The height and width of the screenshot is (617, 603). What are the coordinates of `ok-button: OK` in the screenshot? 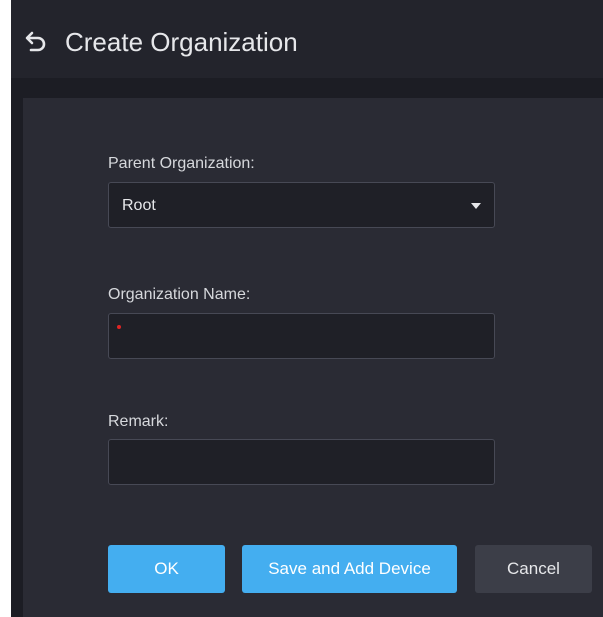 It's located at (166, 569).